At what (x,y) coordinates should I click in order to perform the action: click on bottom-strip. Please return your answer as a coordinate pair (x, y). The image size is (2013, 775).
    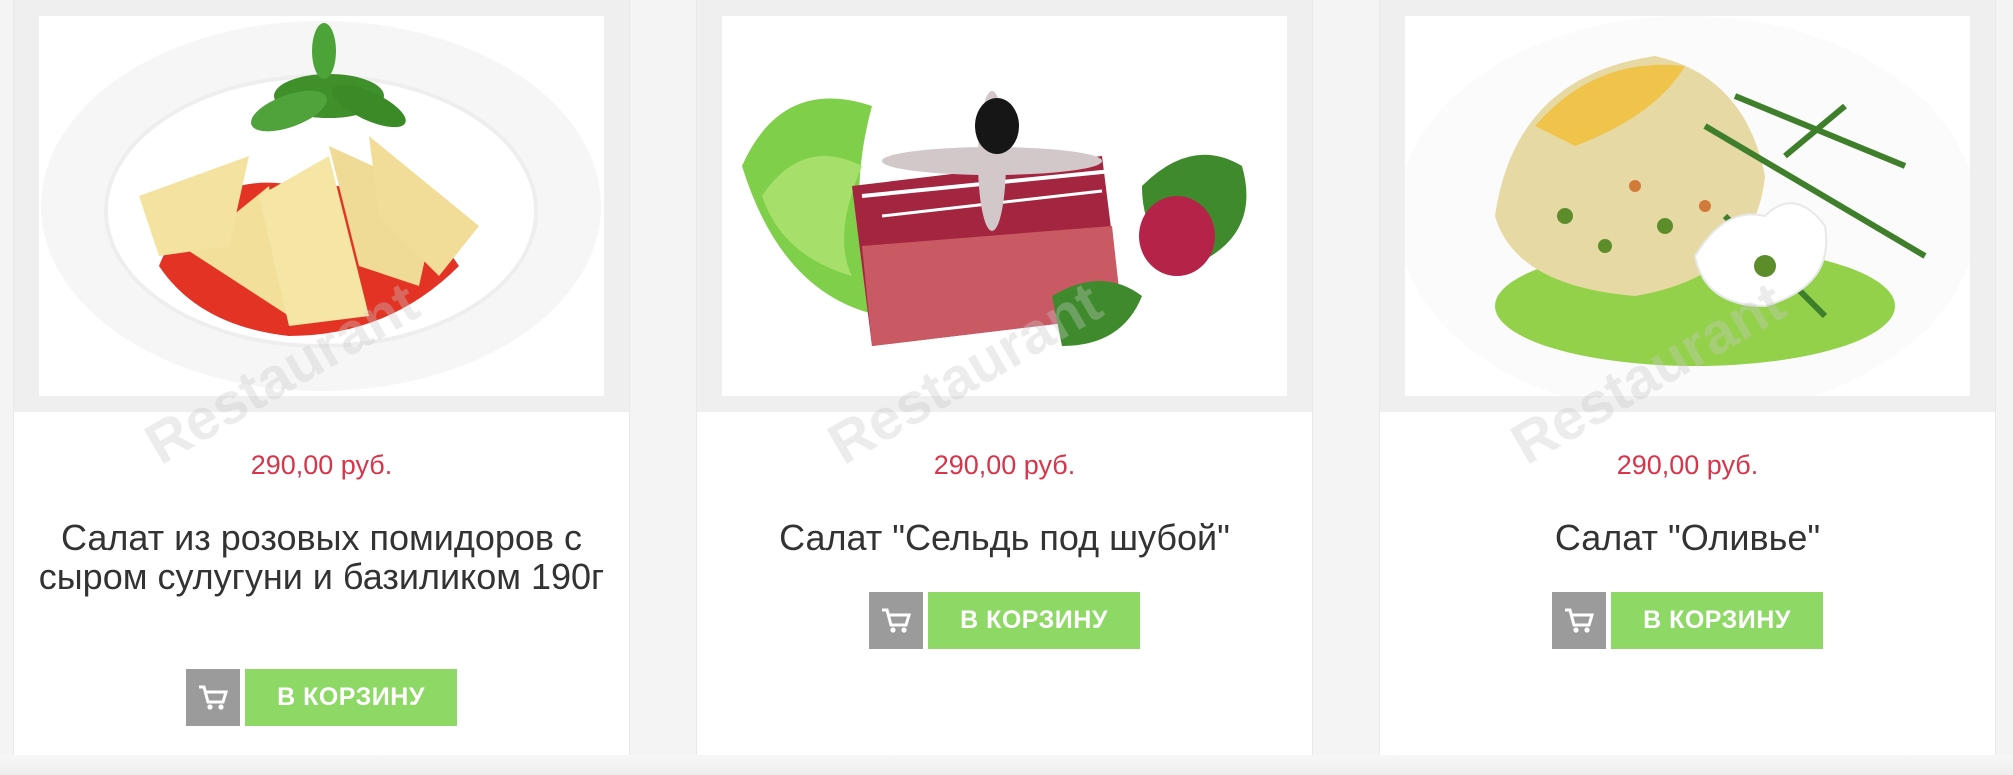
    Looking at the image, I should click on (1006, 765).